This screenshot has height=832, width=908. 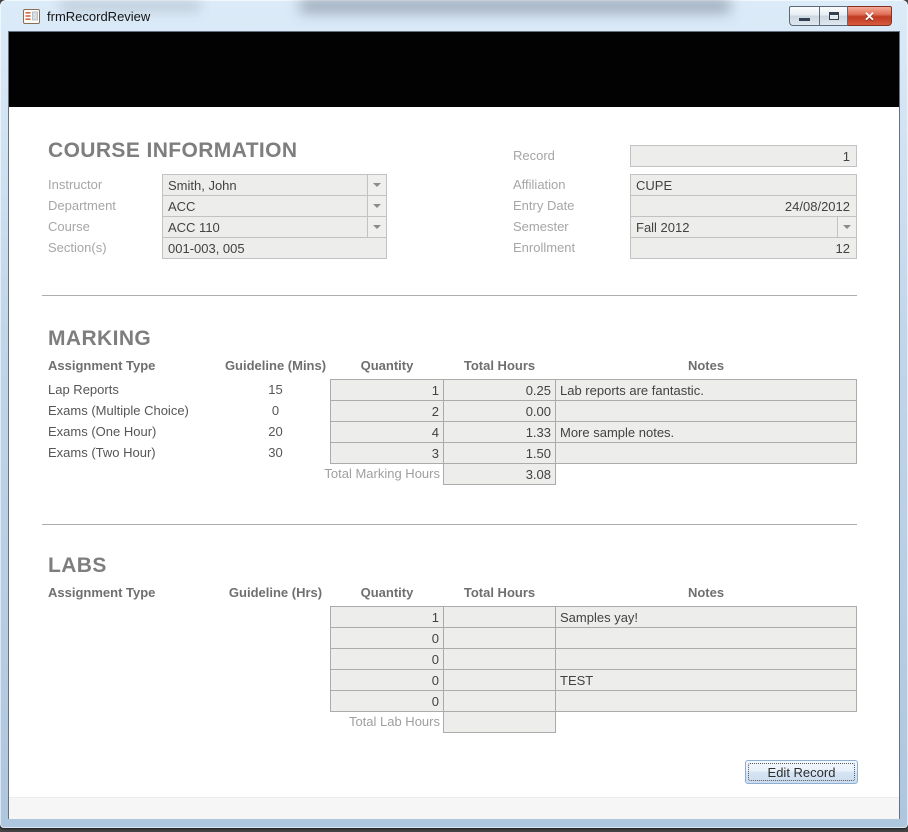 I want to click on minimize-icon, so click(x=804, y=19).